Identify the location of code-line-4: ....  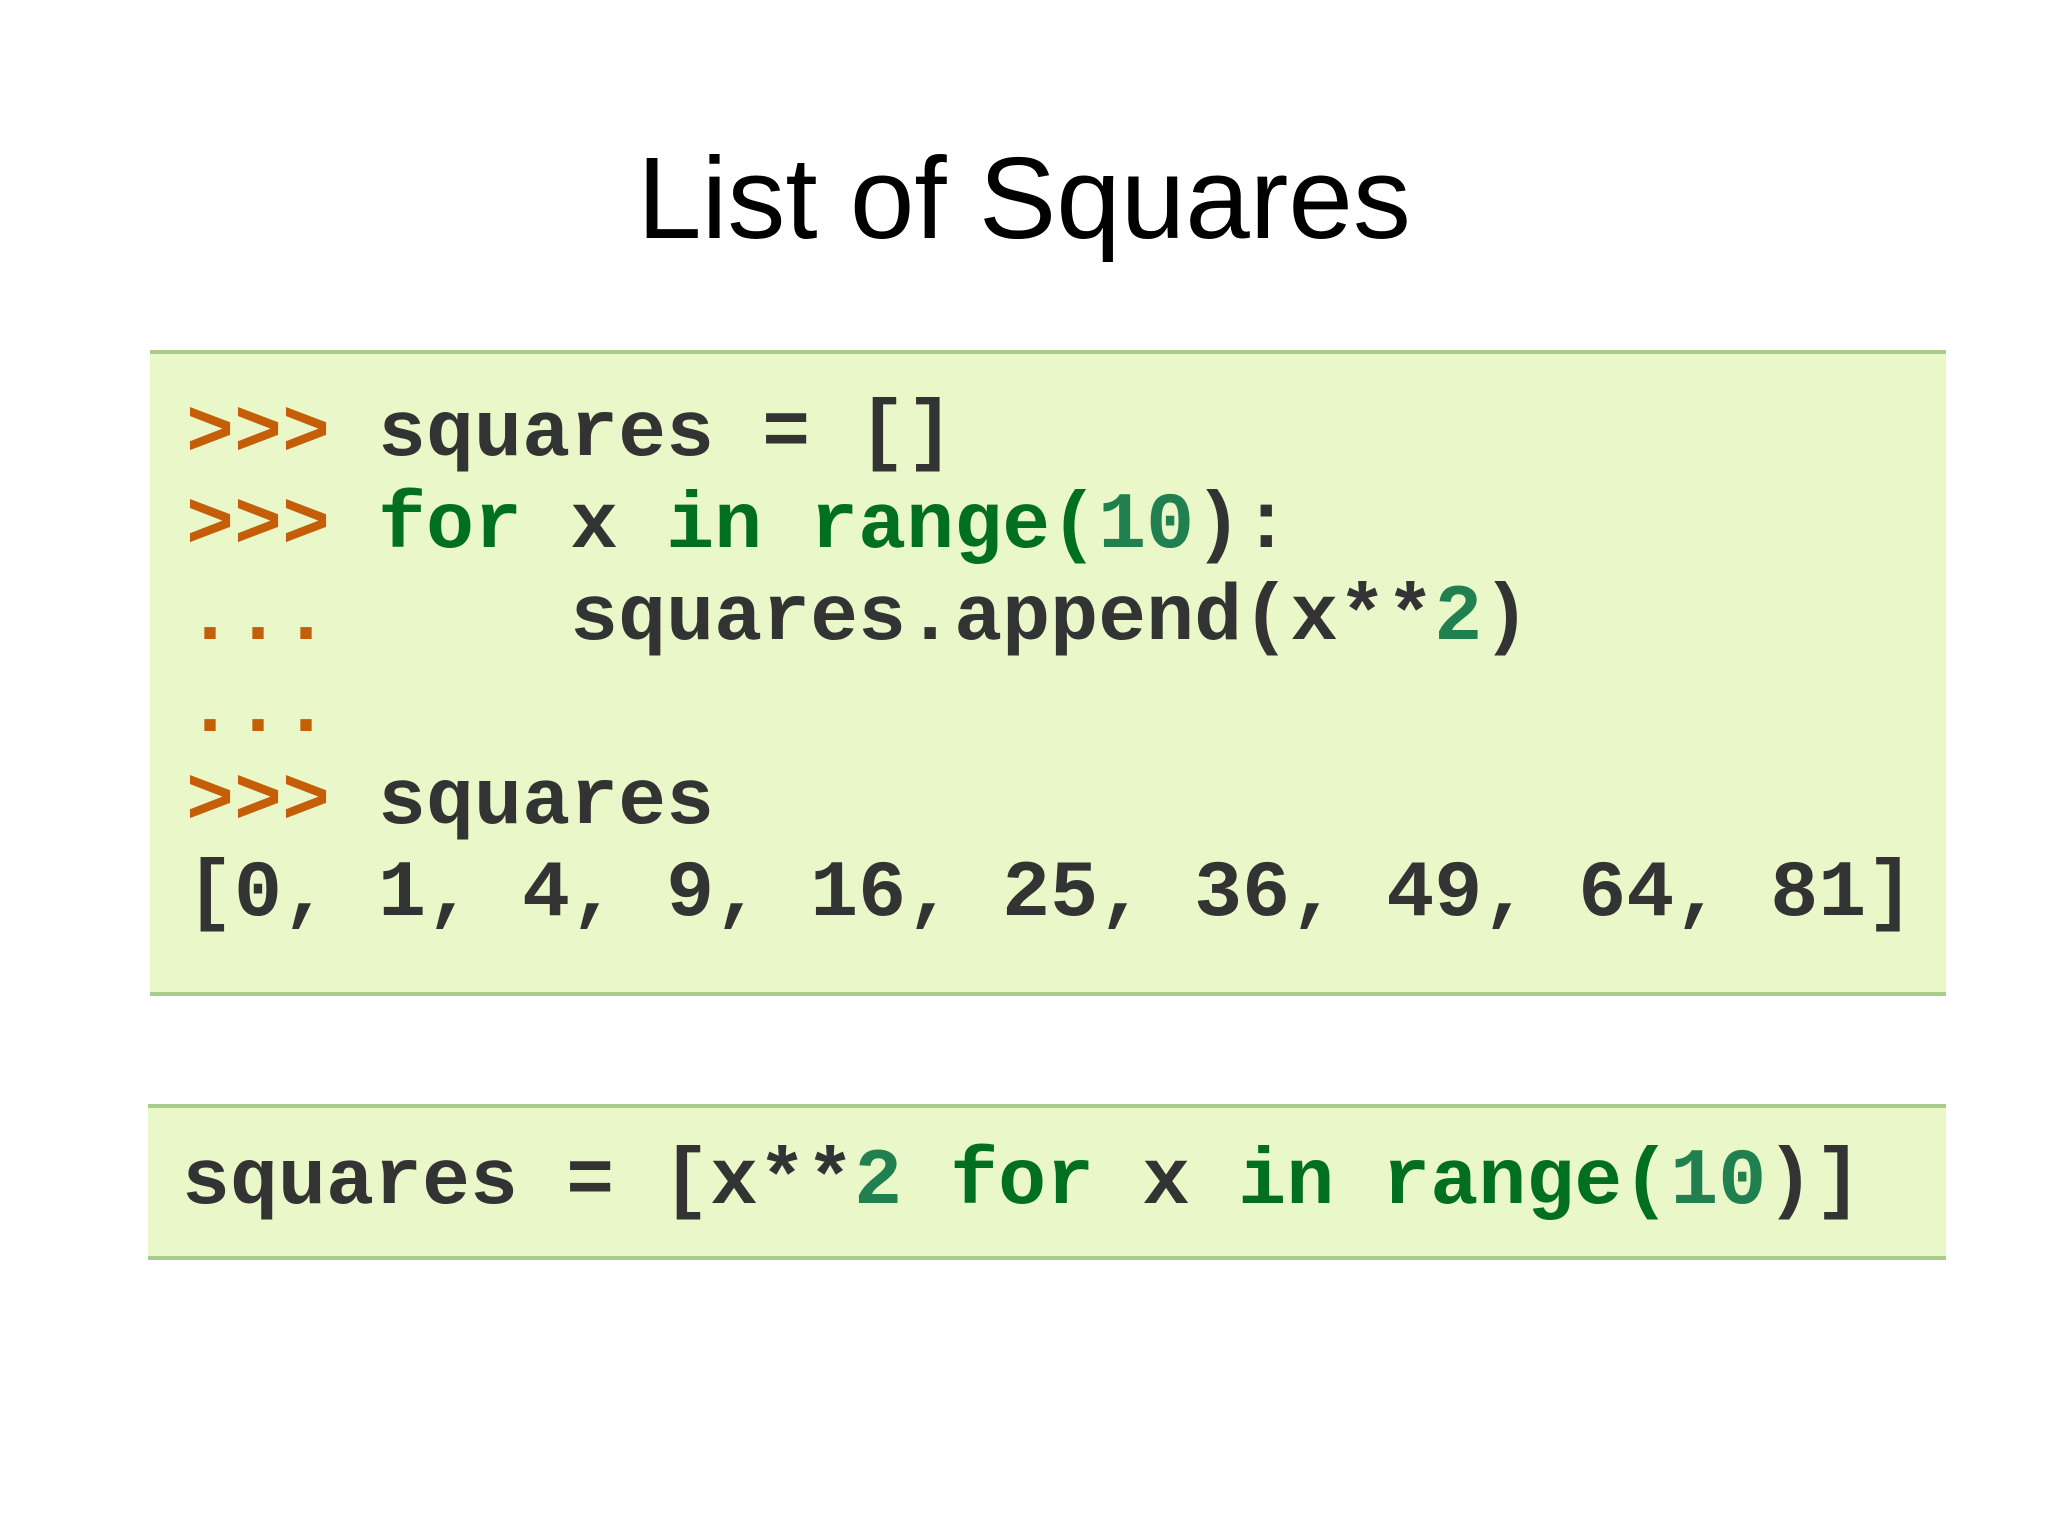
(258, 711).